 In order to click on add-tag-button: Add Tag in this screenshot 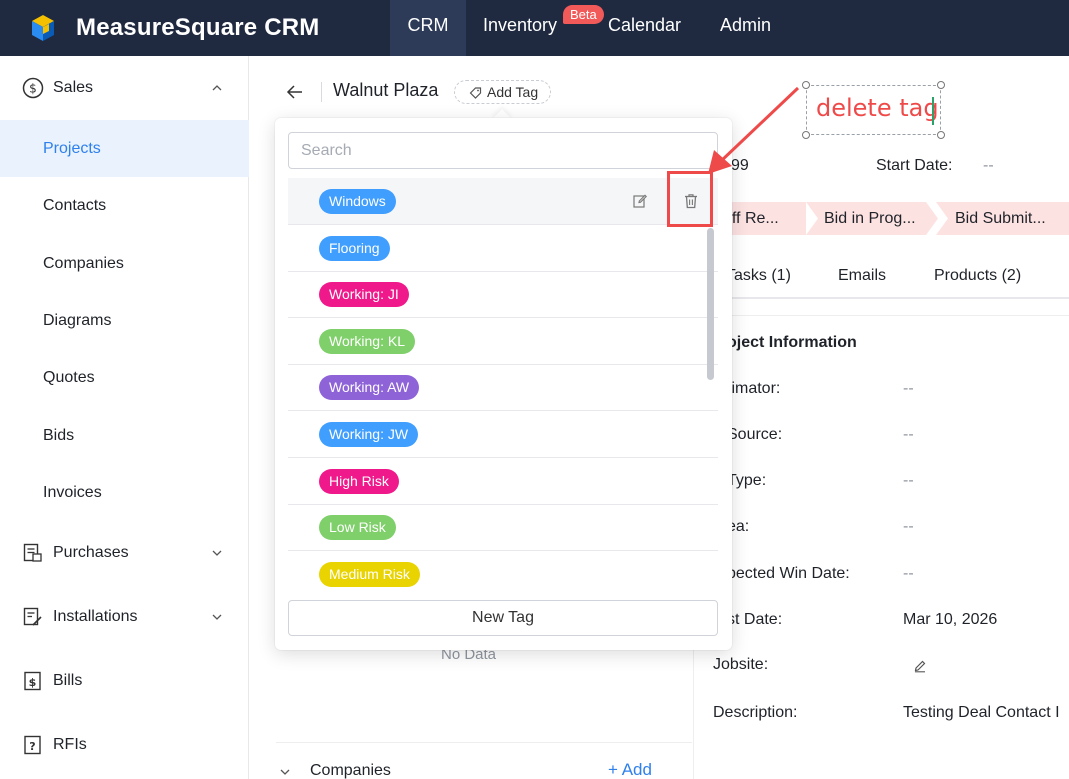, I will do `click(503, 92)`.